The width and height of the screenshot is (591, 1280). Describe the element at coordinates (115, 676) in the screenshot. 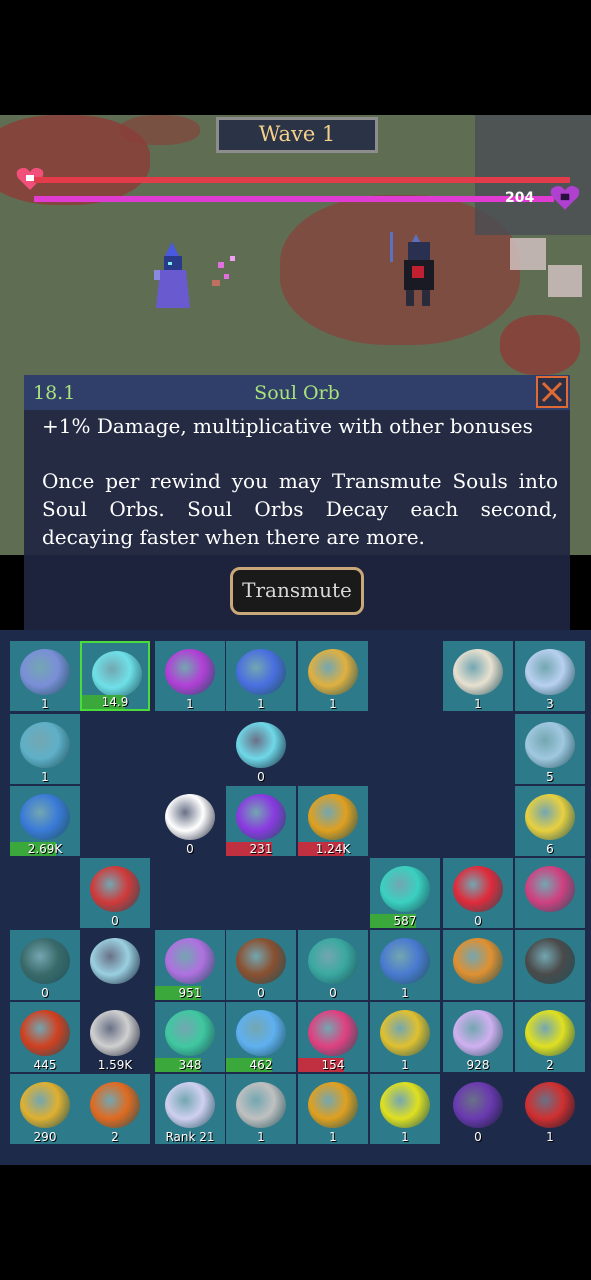

I see `inventory-slot-soul-orb: 14.9` at that location.